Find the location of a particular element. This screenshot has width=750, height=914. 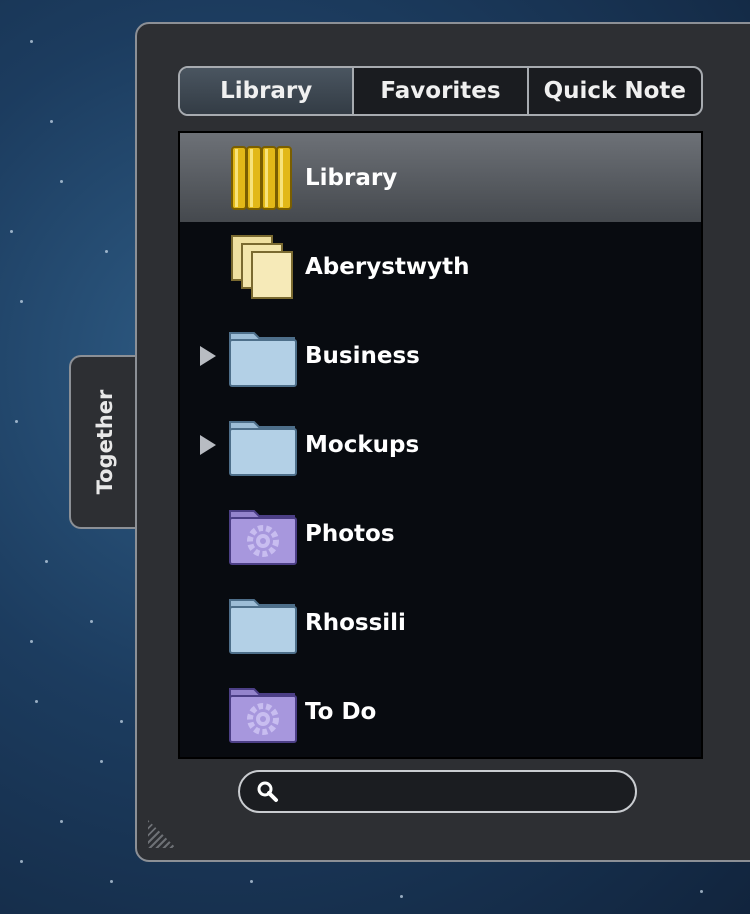

list-item-to-do: To Do is located at coordinates (440, 711).